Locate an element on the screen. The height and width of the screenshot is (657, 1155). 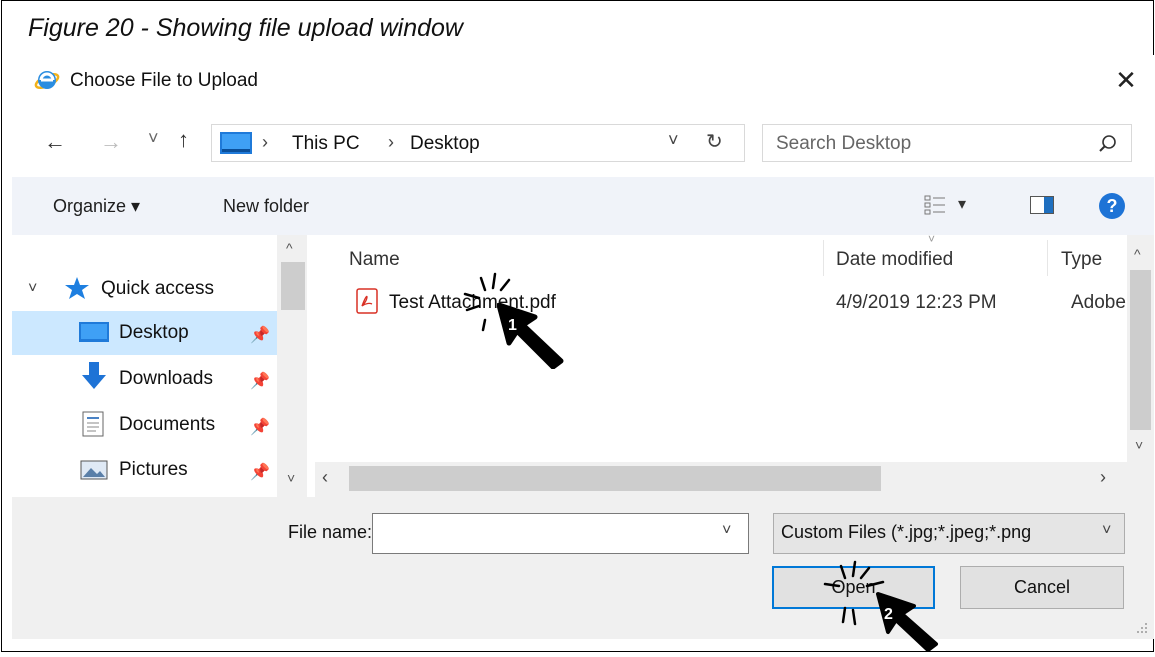
search-icon is located at coordinates (1108, 144).